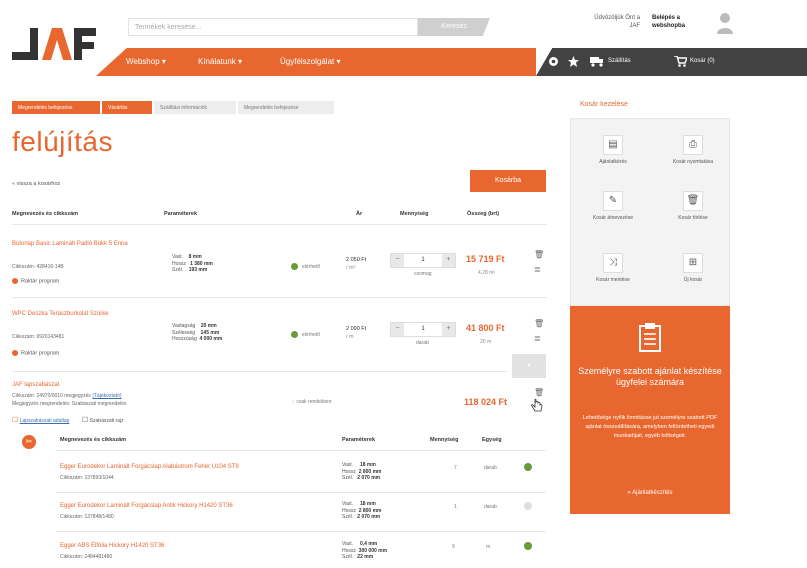 The width and height of the screenshot is (807, 568). I want to click on checkout-button: Kosárba, so click(508, 181).